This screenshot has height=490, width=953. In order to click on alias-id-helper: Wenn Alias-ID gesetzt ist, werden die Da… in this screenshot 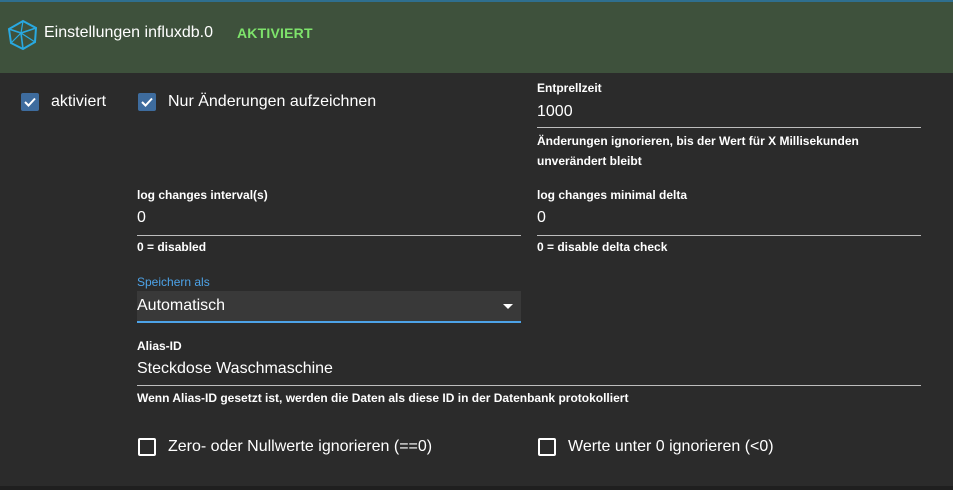, I will do `click(383, 398)`.